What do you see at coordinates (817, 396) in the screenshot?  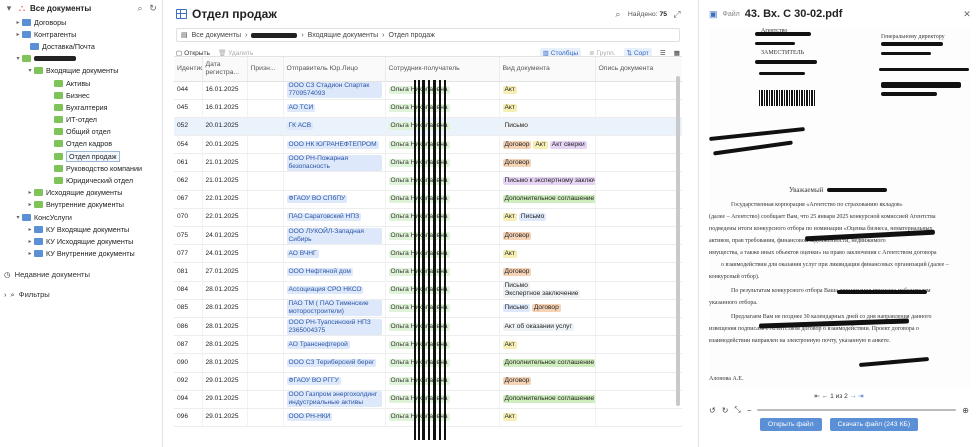 I see `first-page-icon: ⇤` at bounding box center [817, 396].